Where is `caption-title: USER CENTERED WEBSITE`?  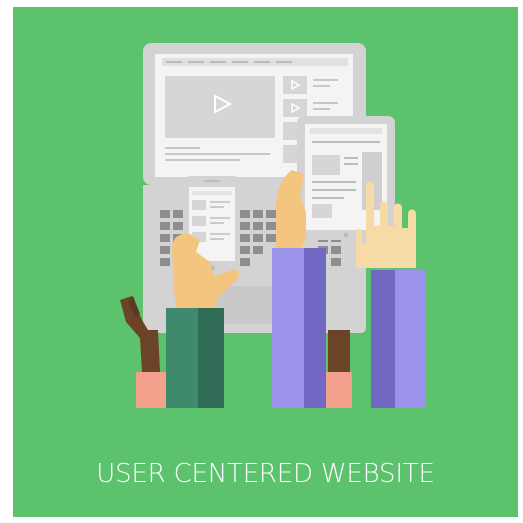 caption-title: USER CENTERED WEBSITE is located at coordinates (265, 474).